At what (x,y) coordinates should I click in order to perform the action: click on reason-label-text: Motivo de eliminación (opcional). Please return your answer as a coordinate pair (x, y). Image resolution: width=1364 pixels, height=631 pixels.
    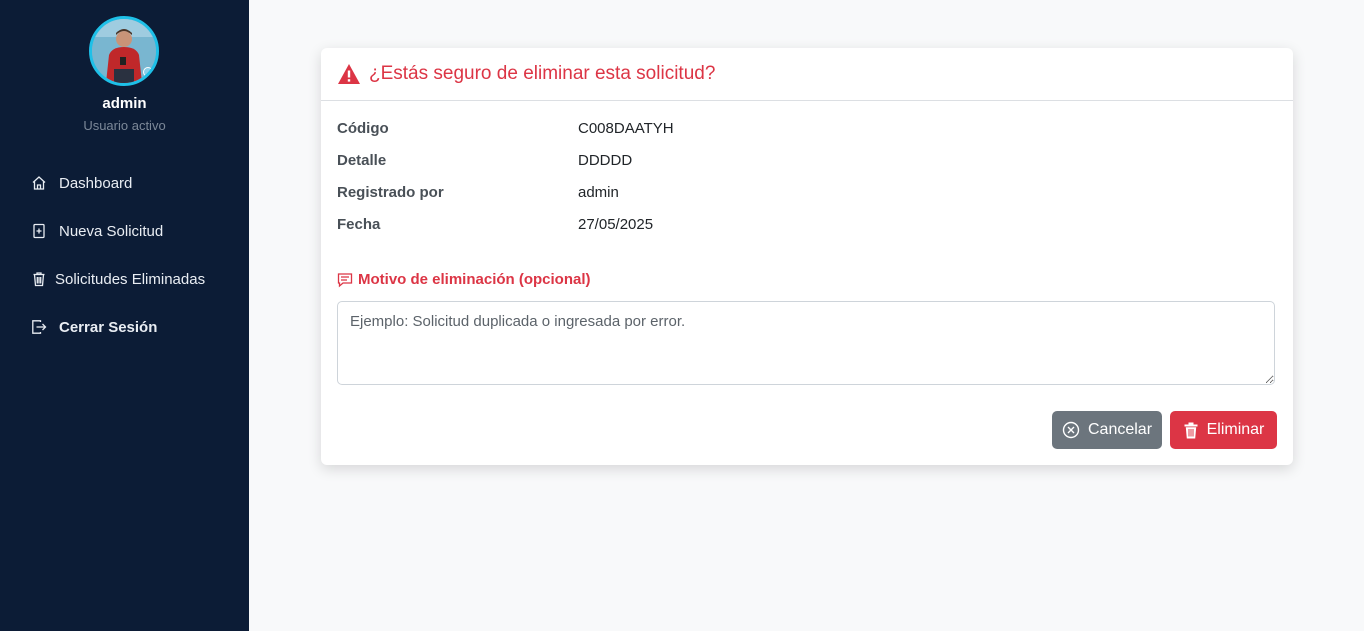
    Looking at the image, I should click on (474, 279).